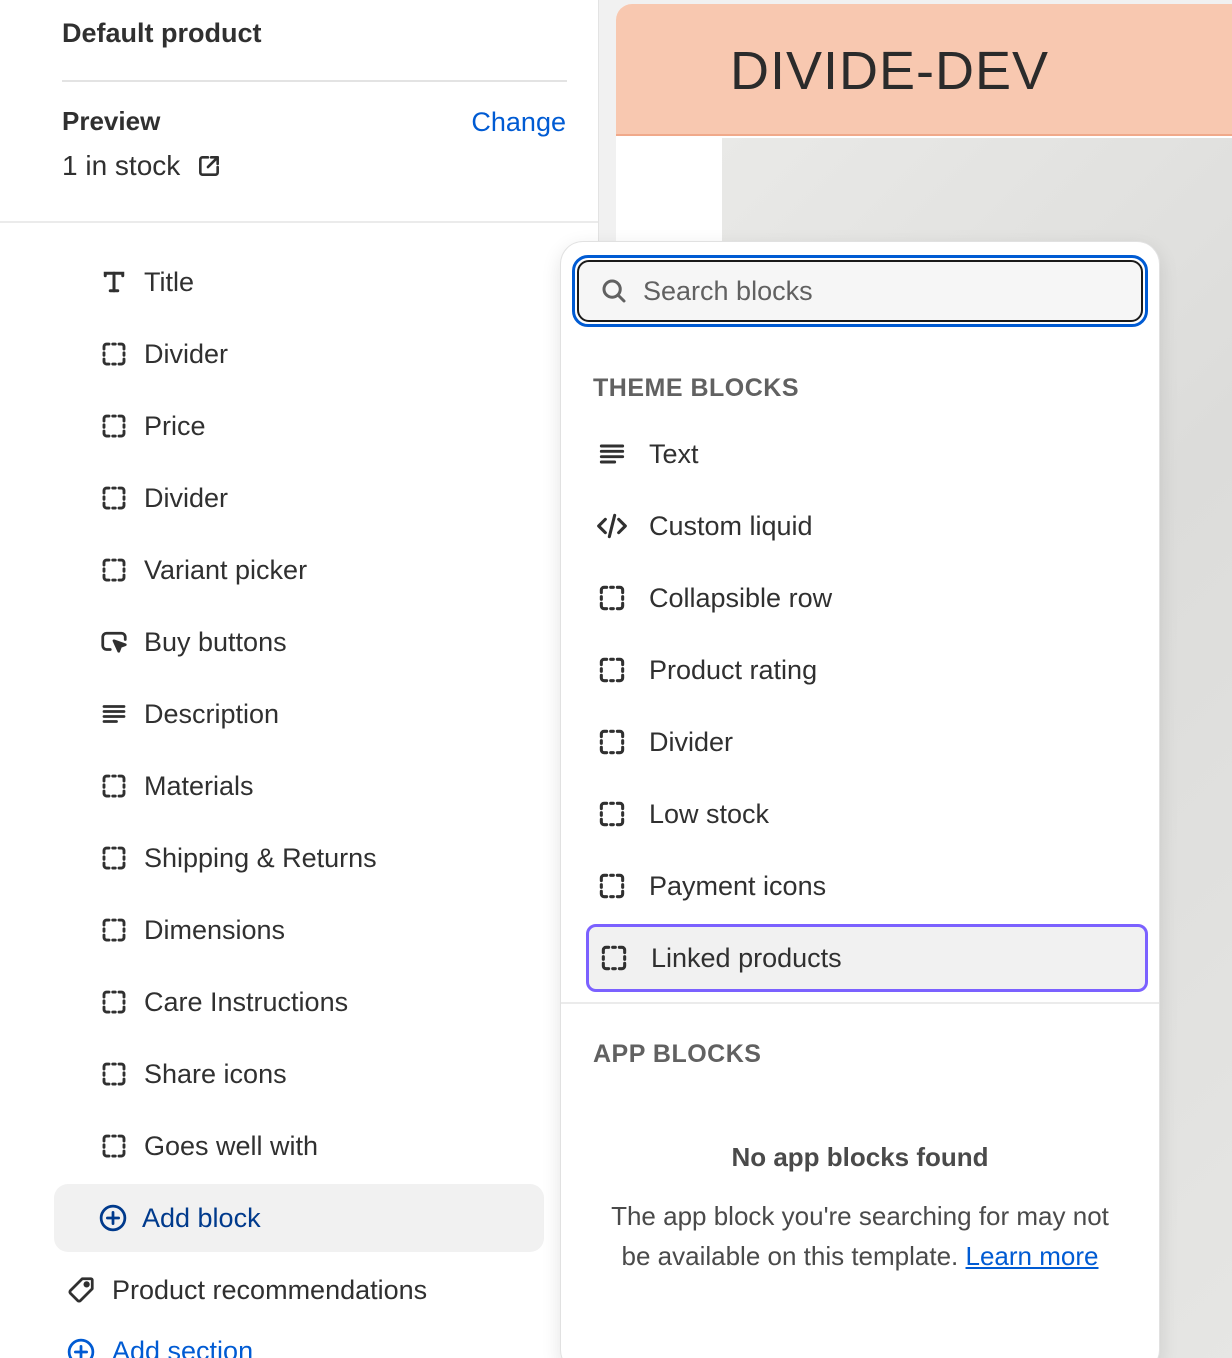 This screenshot has width=1232, height=1358. Describe the element at coordinates (867, 742) in the screenshot. I see `theme-block-option: Divider` at that location.